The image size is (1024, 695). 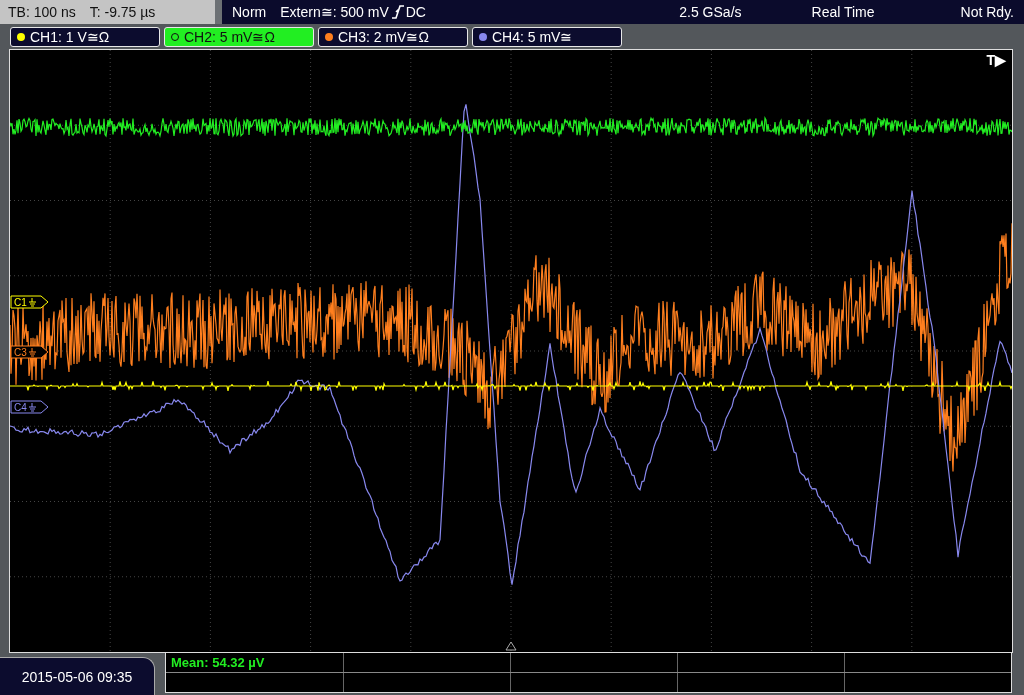 What do you see at coordinates (511, 646) in the screenshot?
I see `trigger-position-icon` at bounding box center [511, 646].